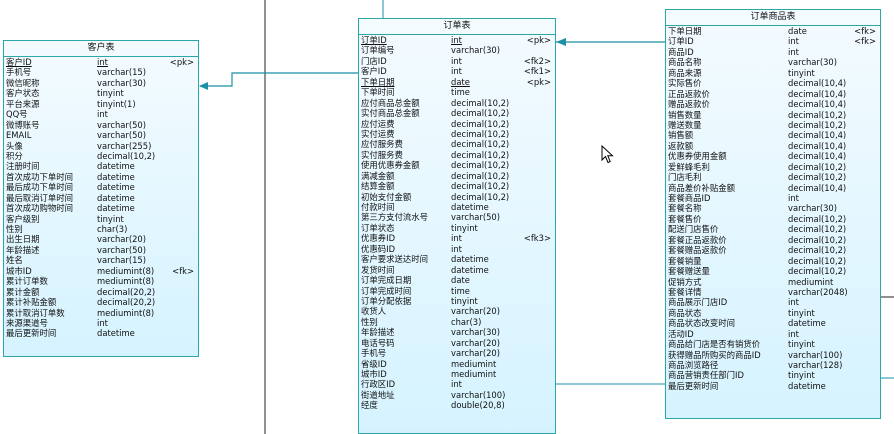 This screenshot has width=894, height=434. Describe the element at coordinates (14, 155) in the screenshot. I see `attribute-name: 积分` at that location.